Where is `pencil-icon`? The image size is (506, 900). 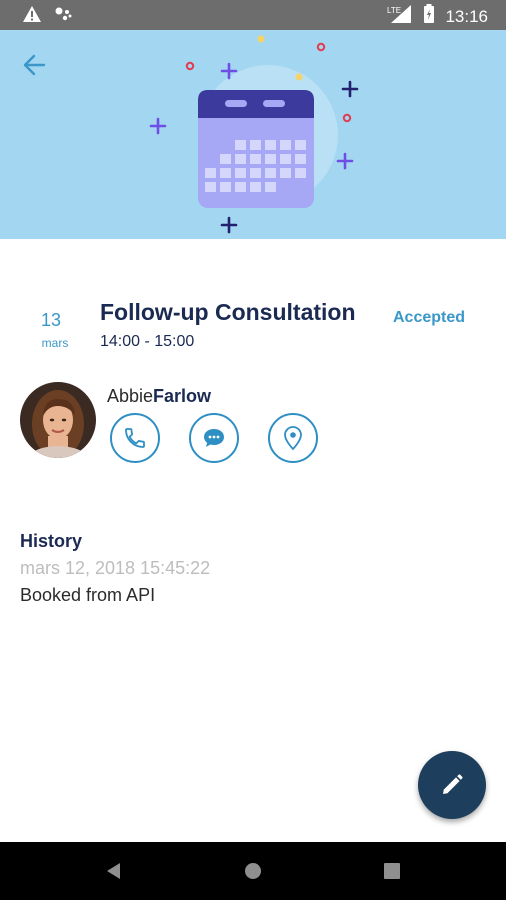
pencil-icon is located at coordinates (453, 784).